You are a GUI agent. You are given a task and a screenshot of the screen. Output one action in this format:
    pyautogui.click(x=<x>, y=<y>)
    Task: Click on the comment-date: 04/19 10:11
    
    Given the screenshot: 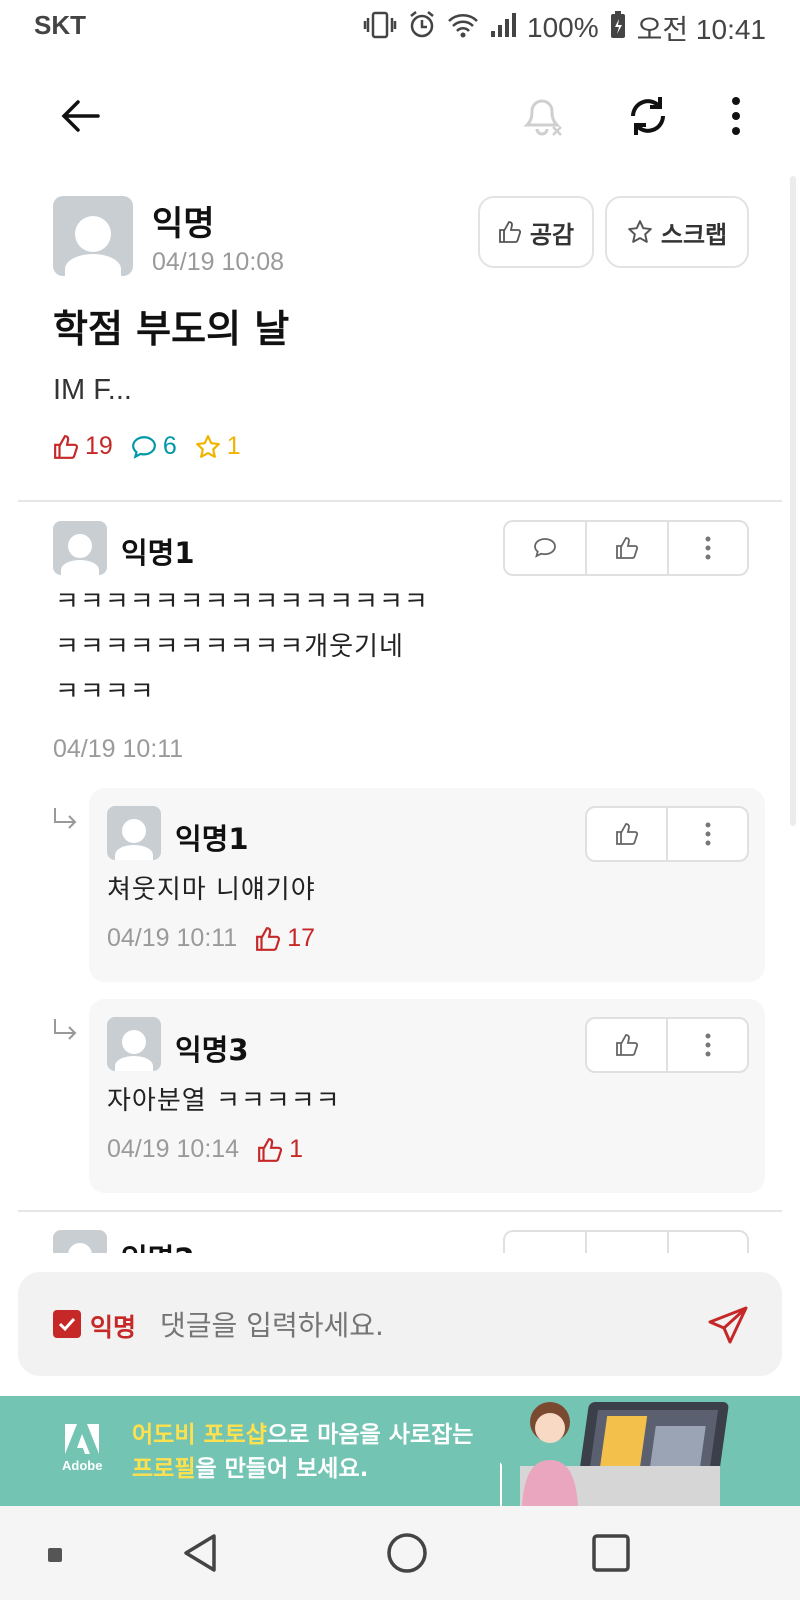 What is the action you would take?
    pyautogui.click(x=118, y=749)
    